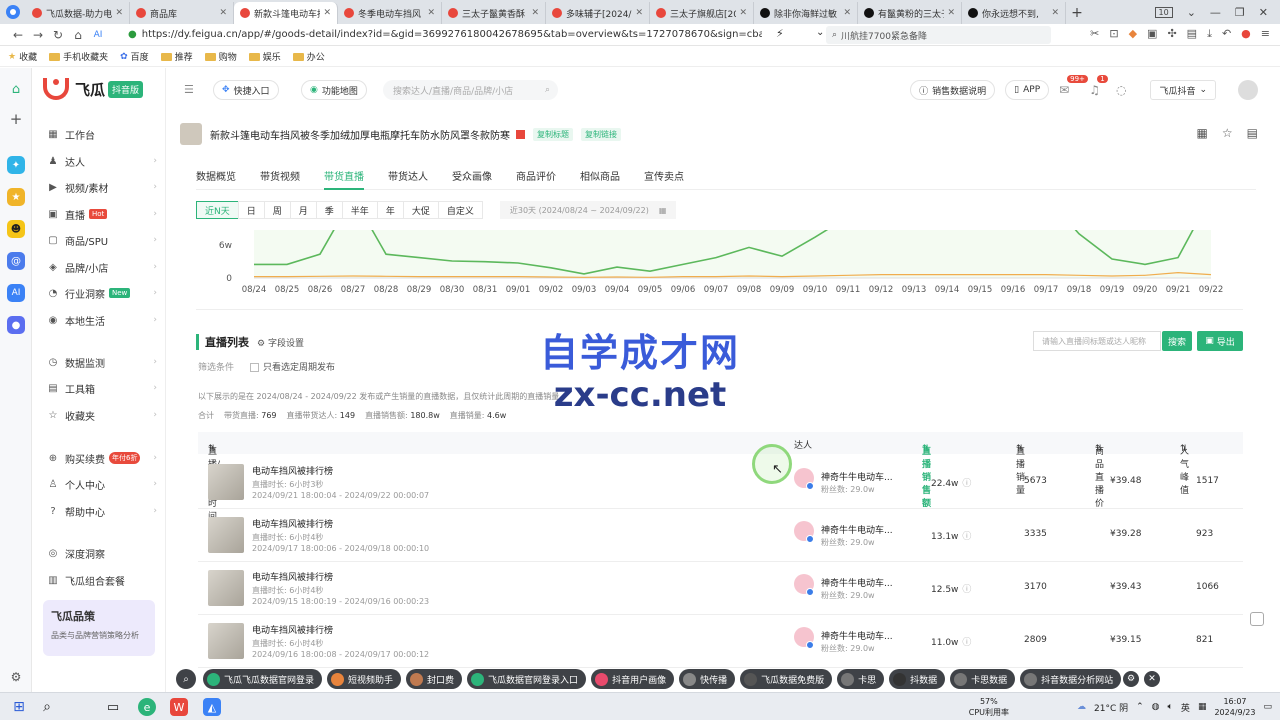  What do you see at coordinates (147, 707) in the screenshot?
I see `browser-taskbar-icon: e` at bounding box center [147, 707].